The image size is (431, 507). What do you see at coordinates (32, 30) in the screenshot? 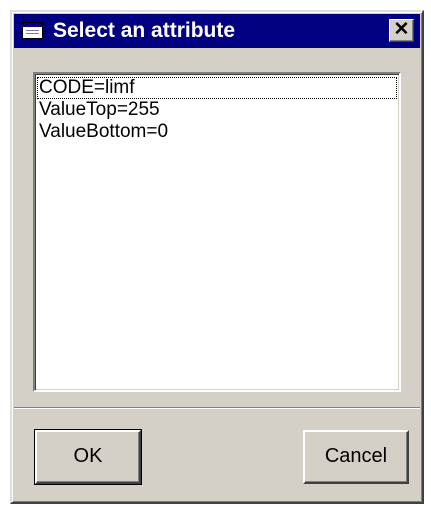
I see `window-icon` at bounding box center [32, 30].